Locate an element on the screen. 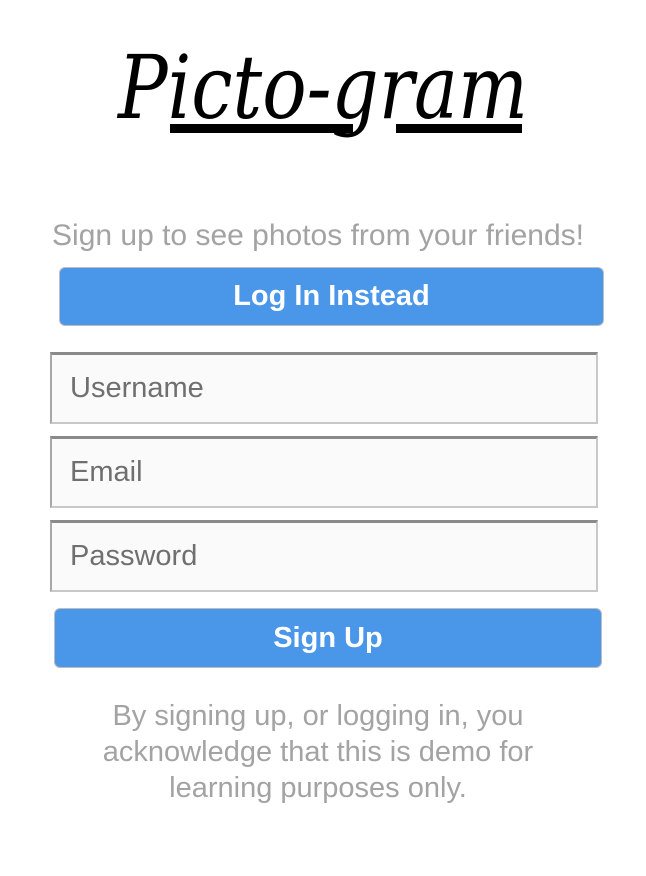 The height and width of the screenshot is (876, 646). log-in-instead-button: Log In Instead is located at coordinates (331, 296).